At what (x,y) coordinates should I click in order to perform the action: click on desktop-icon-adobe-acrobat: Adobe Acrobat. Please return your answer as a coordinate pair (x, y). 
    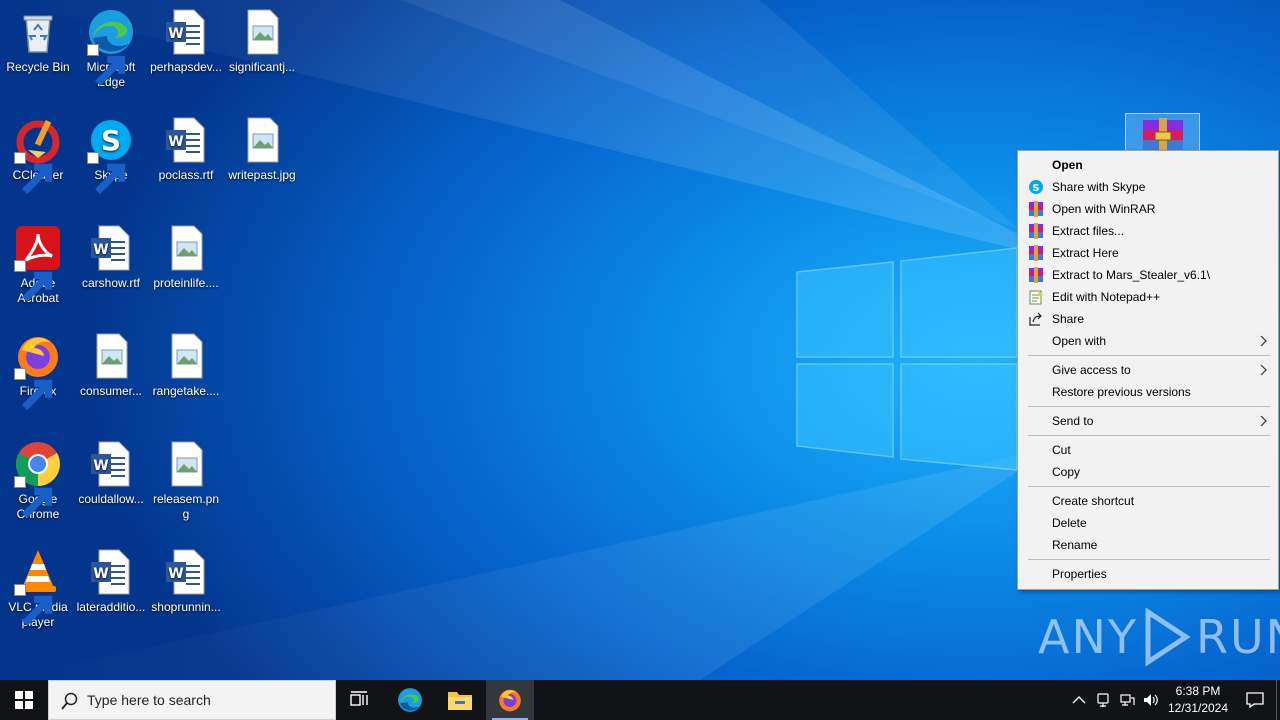
    Looking at the image, I should click on (38, 265).